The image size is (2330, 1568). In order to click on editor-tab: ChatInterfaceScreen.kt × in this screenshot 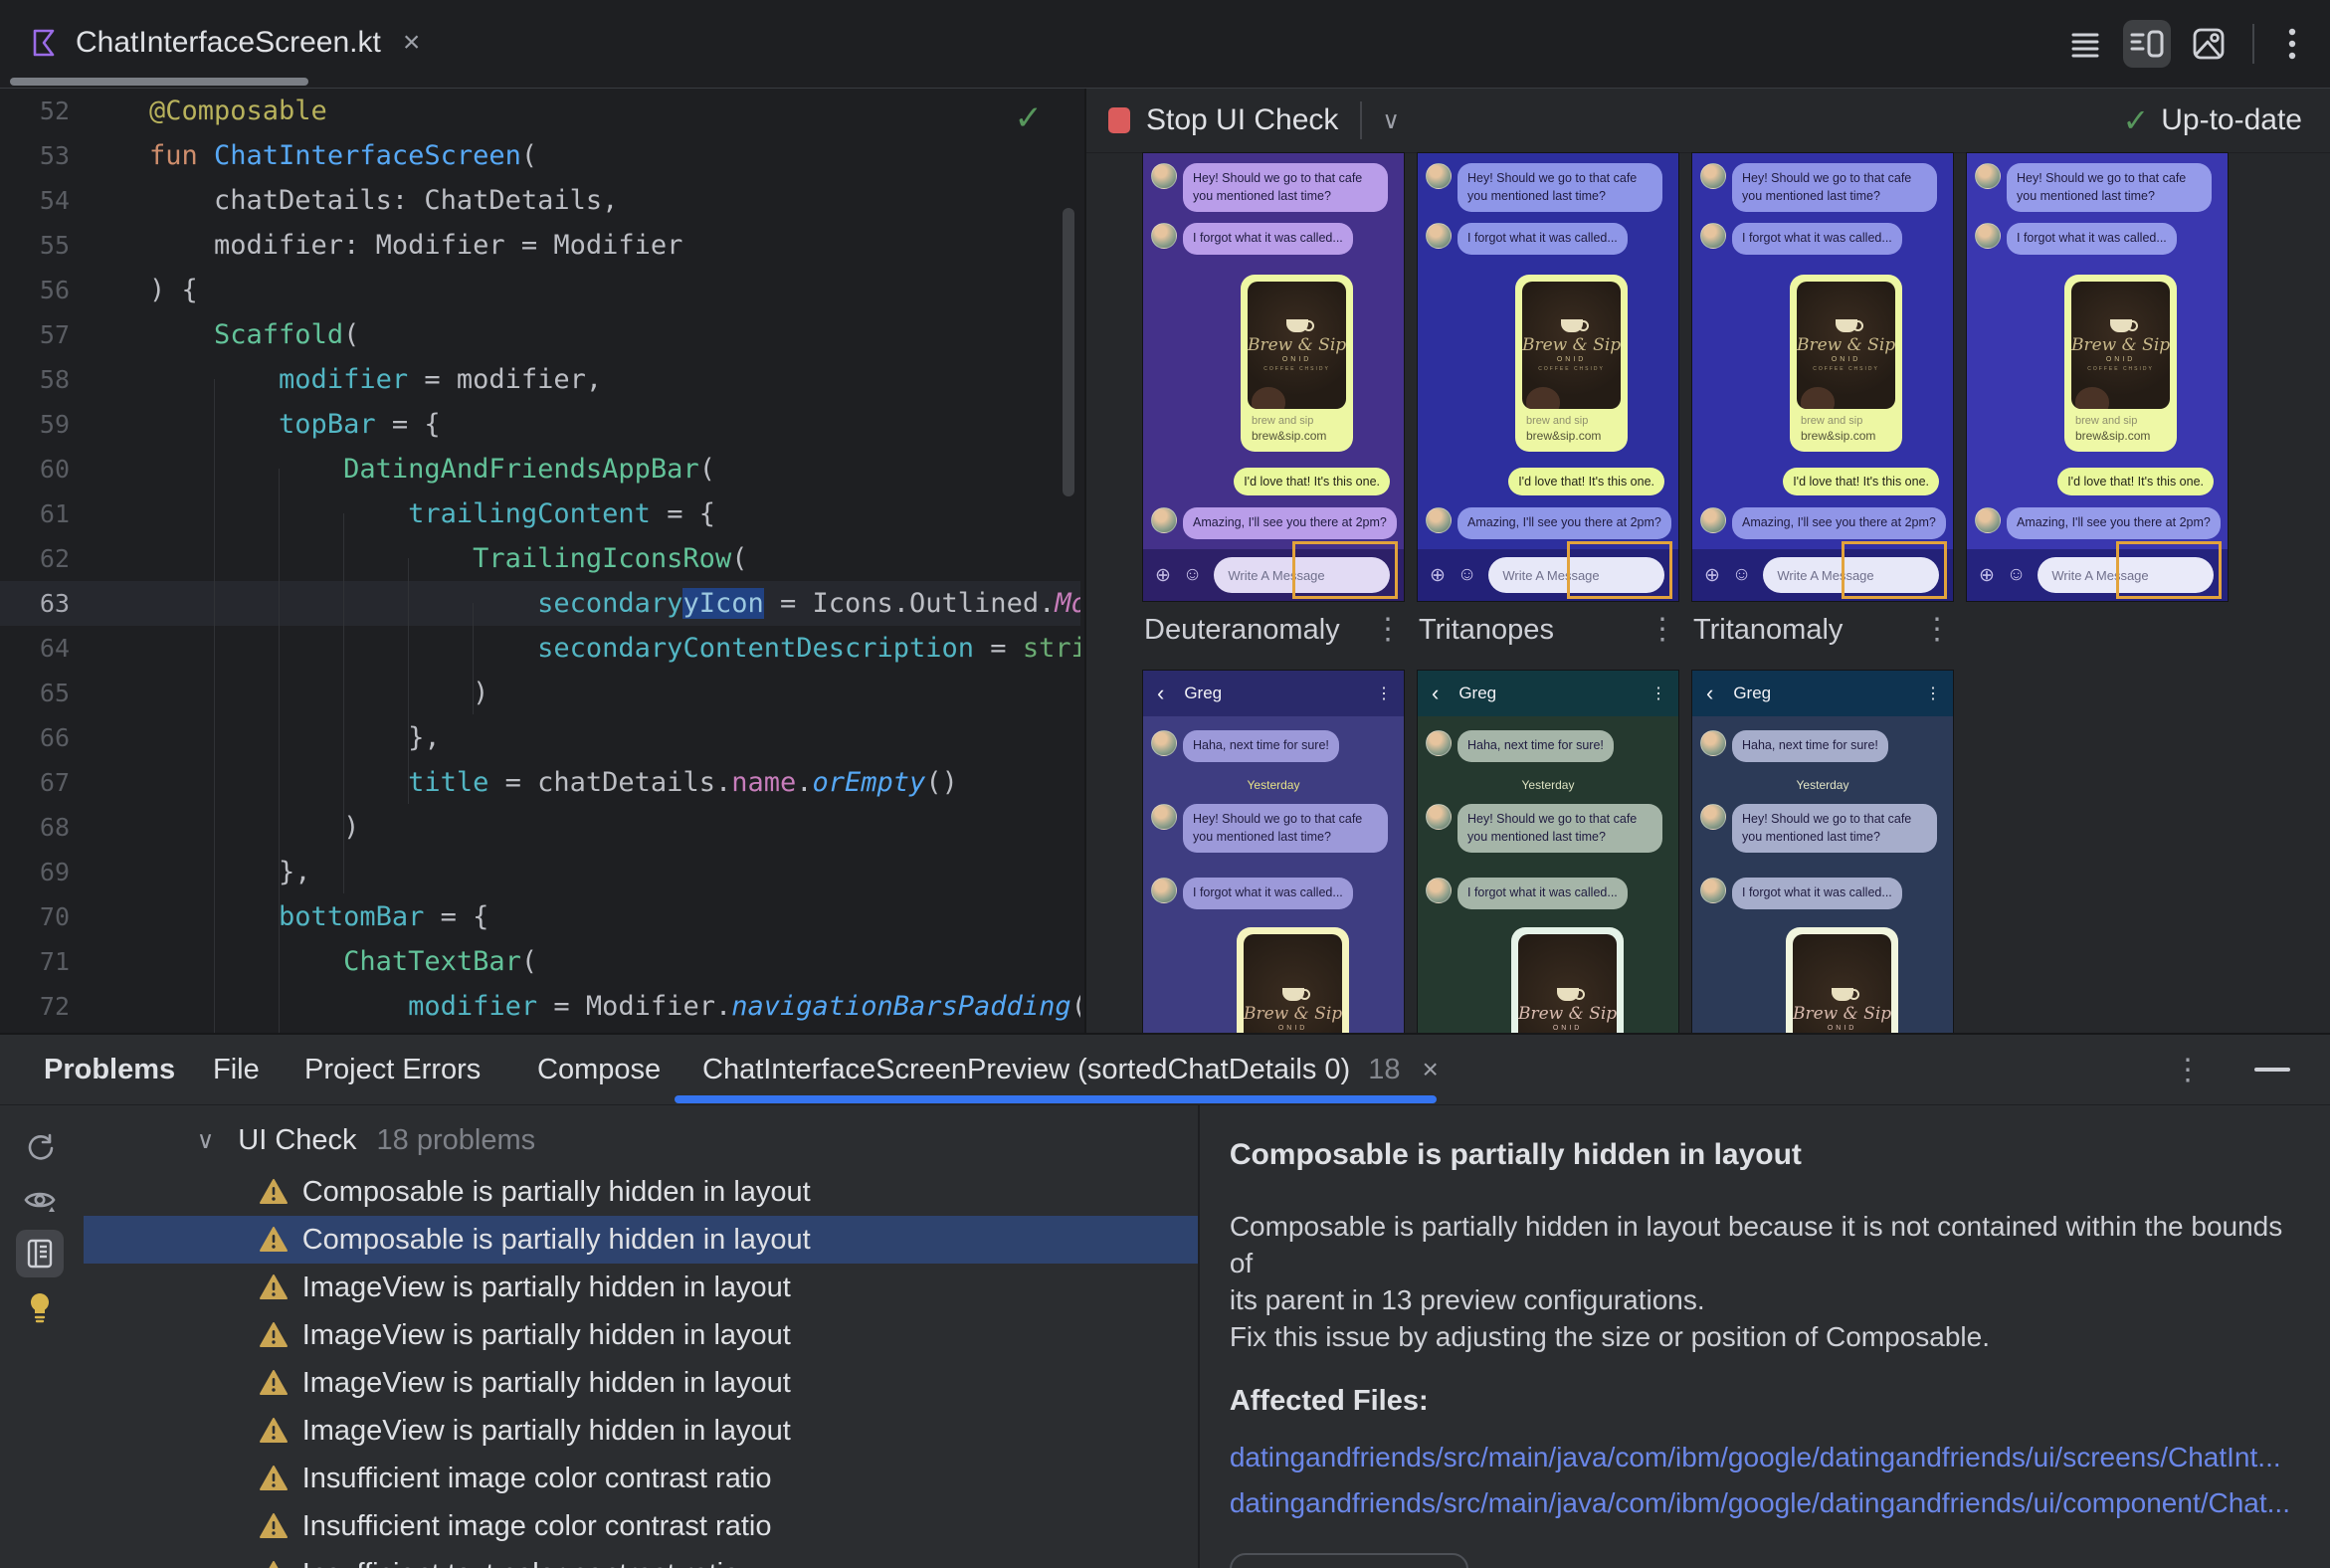, I will do `click(225, 43)`.